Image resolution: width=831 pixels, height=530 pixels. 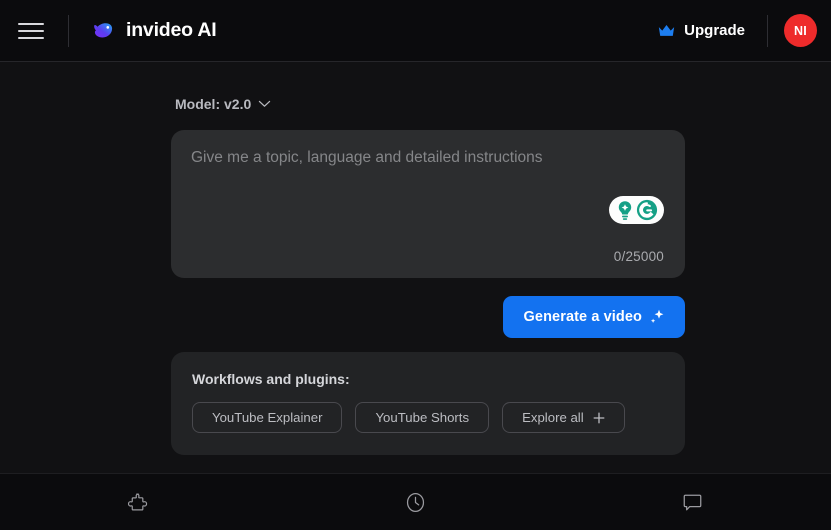 What do you see at coordinates (714, 30) in the screenshot?
I see `upgrade-label: Upgrade` at bounding box center [714, 30].